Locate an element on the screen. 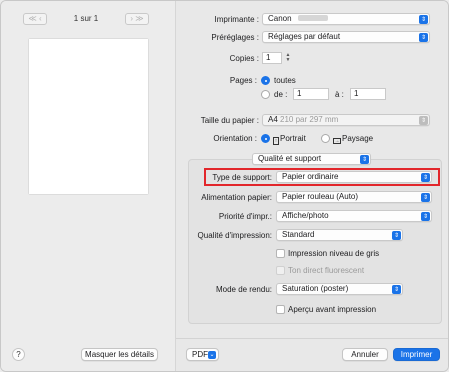  print-priority-label: Priorité d'impr.: is located at coordinates (245, 216).